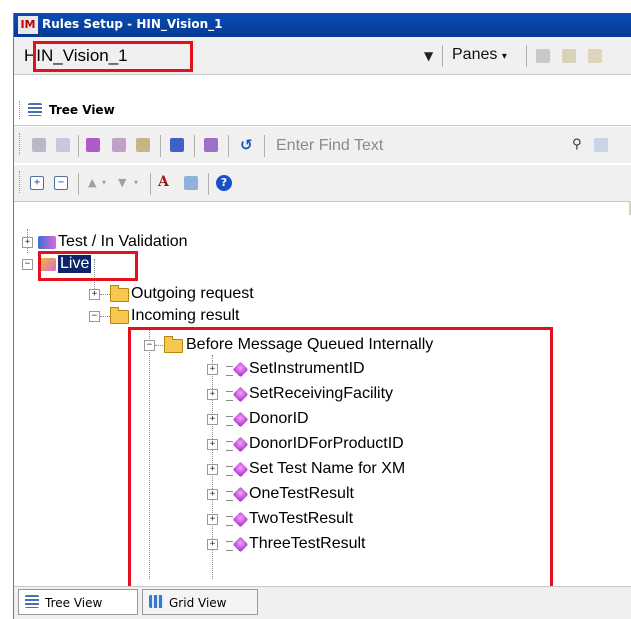 The height and width of the screenshot is (619, 631). I want to click on tab-grid-view: Grid View, so click(200, 602).